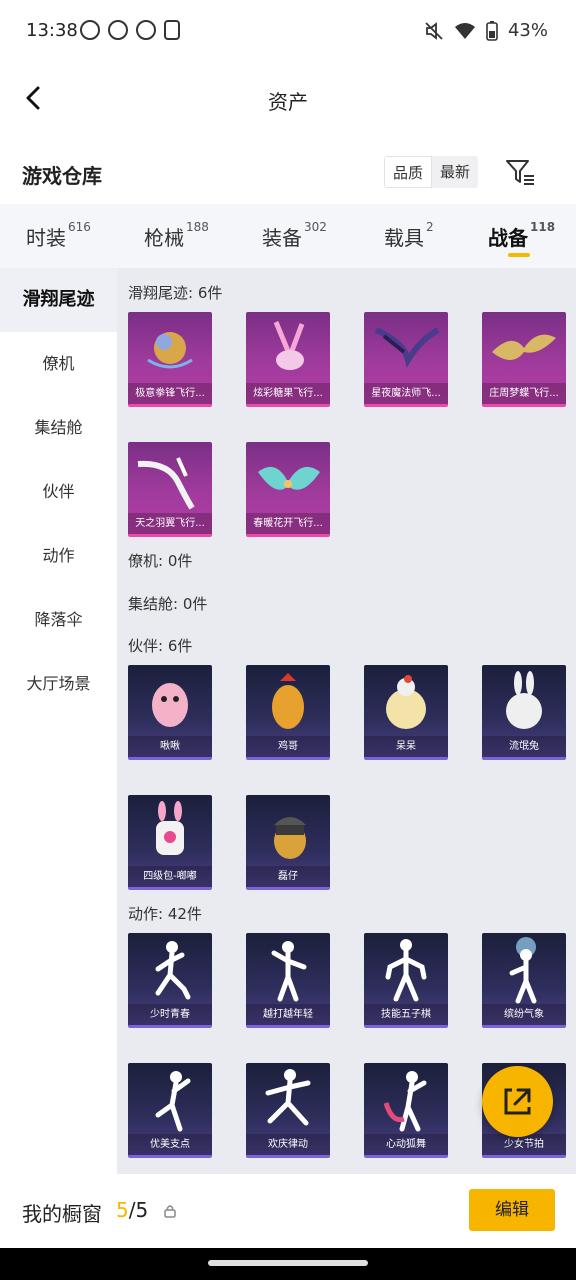 The height and width of the screenshot is (1280, 576). Describe the element at coordinates (122, 1210) in the screenshot. I see `showcase-current: 5` at that location.